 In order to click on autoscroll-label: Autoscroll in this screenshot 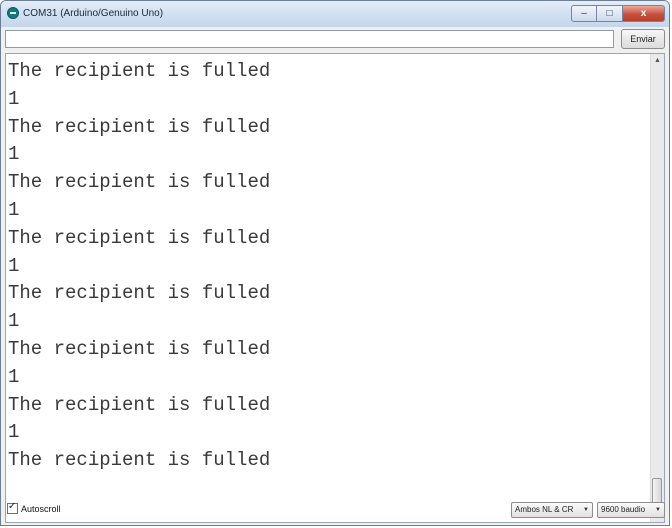, I will do `click(41, 508)`.